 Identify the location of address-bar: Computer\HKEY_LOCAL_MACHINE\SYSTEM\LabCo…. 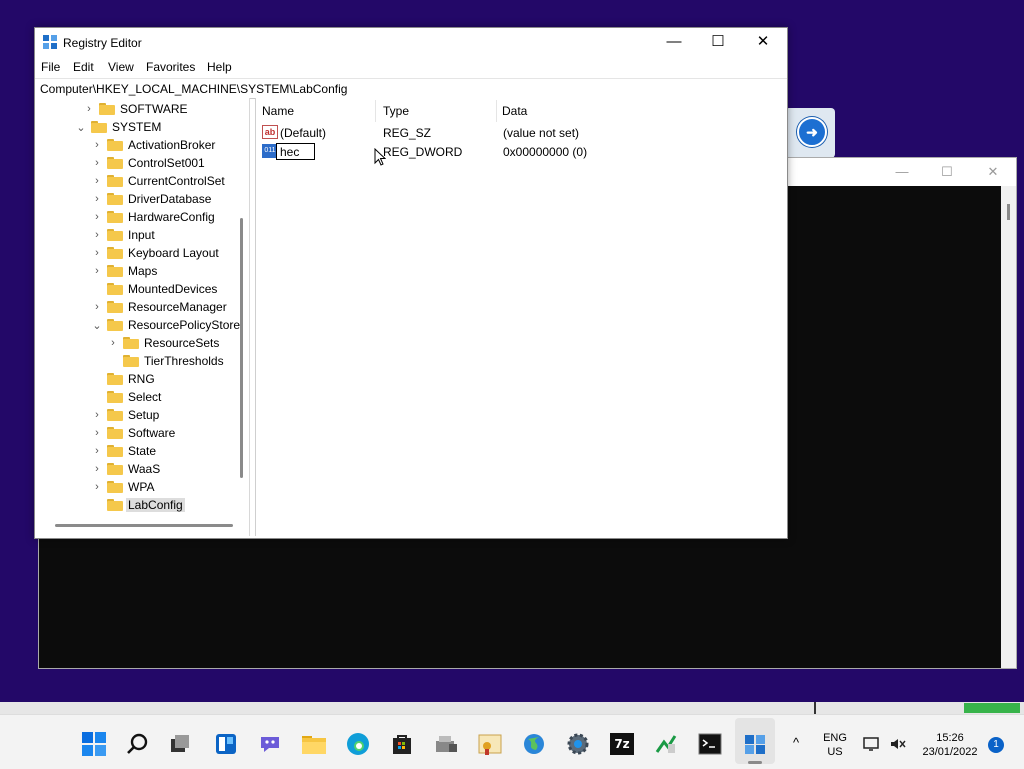
(411, 88).